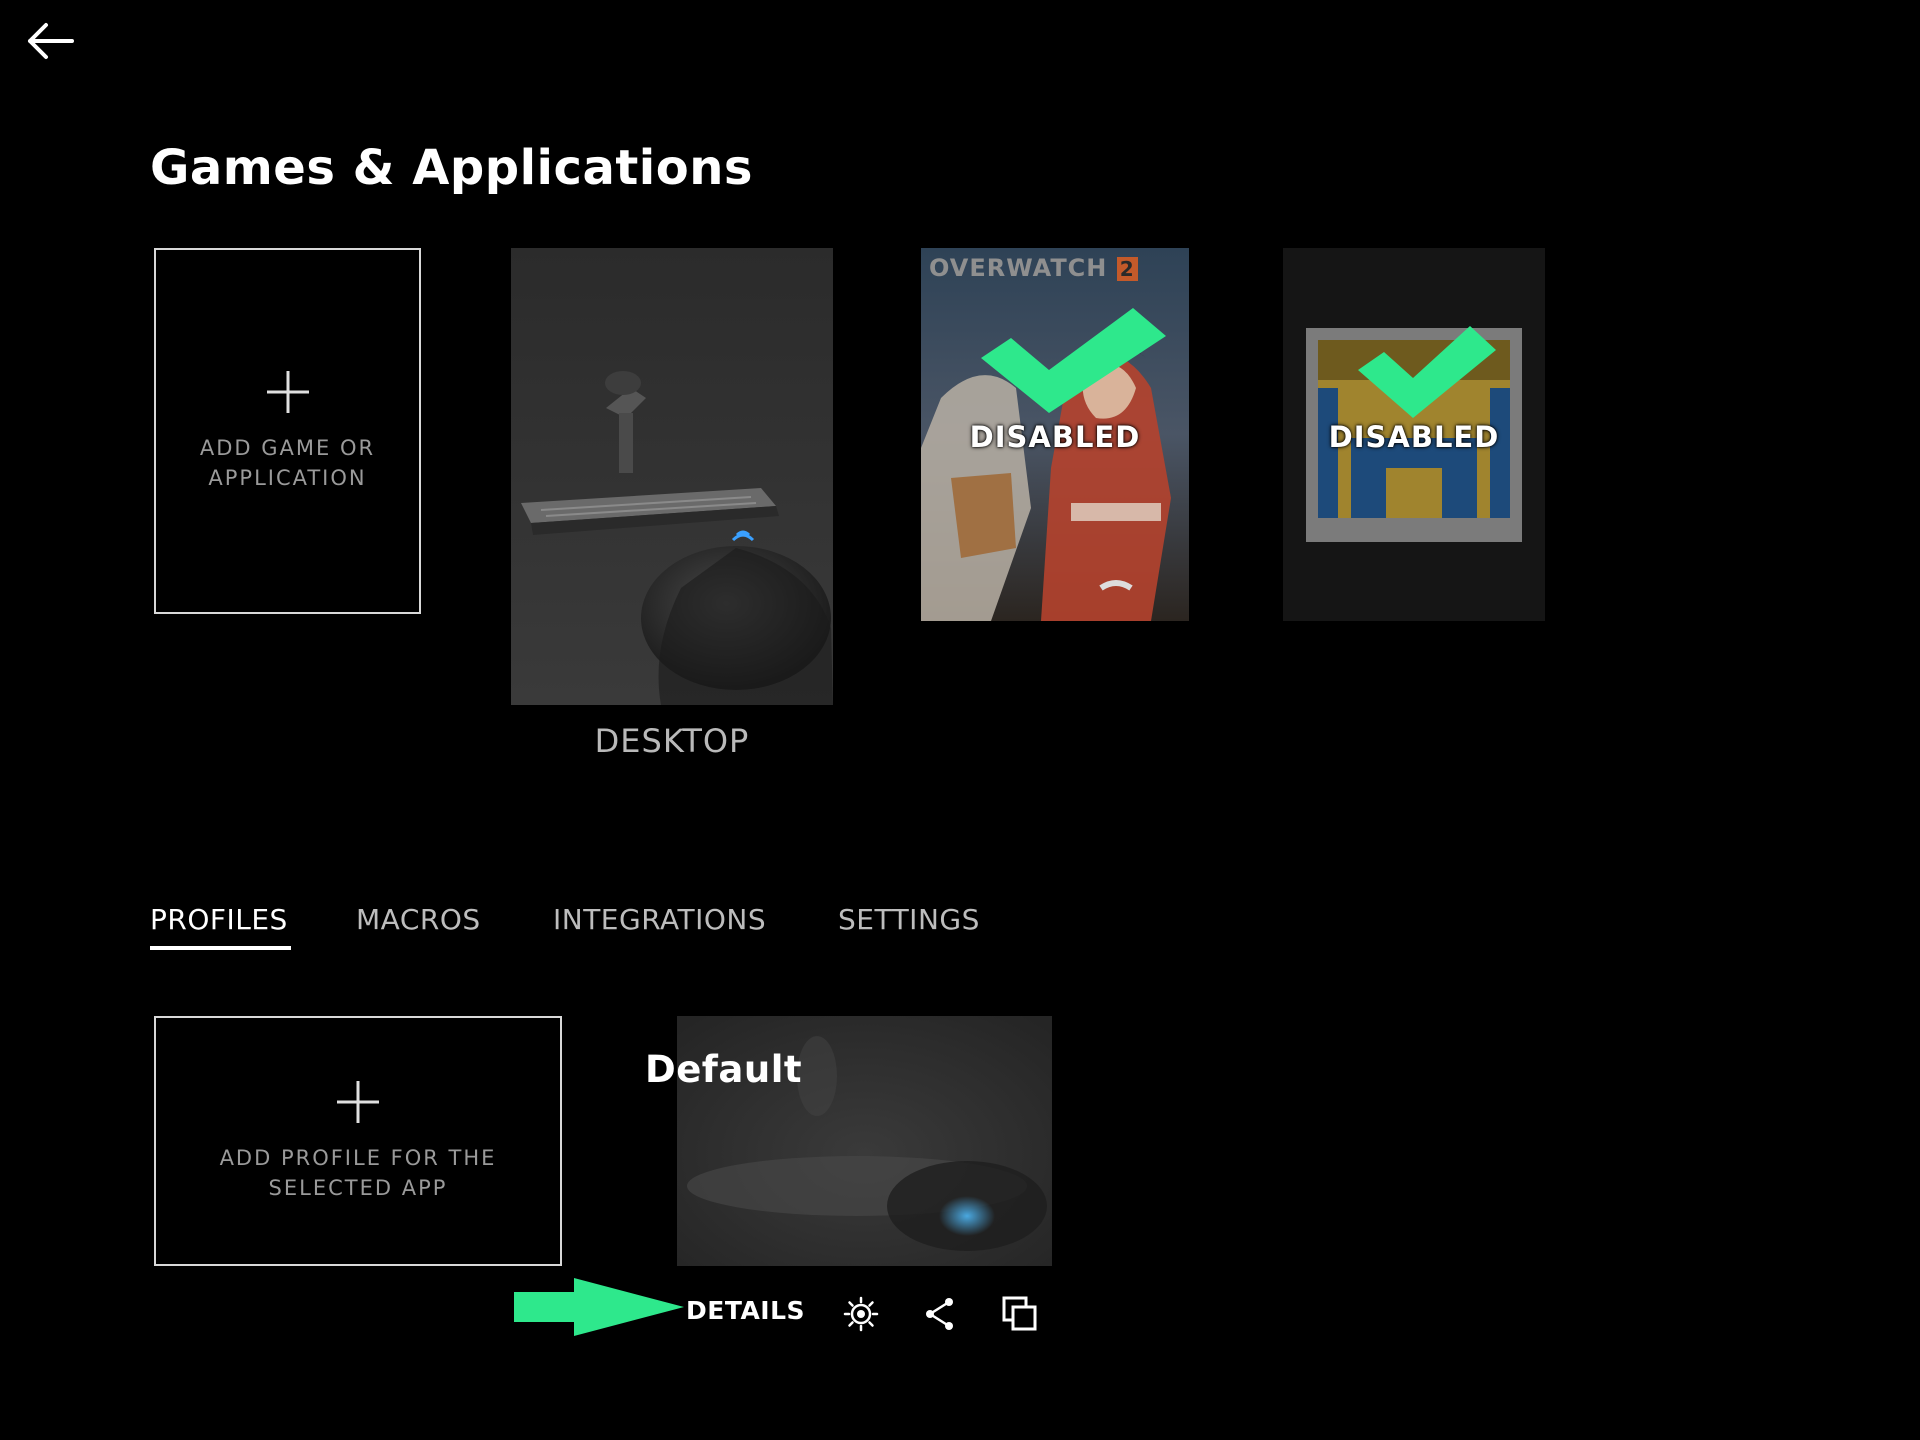 This screenshot has width=1920, height=1440. What do you see at coordinates (358, 1158) in the screenshot?
I see `add-profile-label-line1: ADD PROFILE FOR THE` at bounding box center [358, 1158].